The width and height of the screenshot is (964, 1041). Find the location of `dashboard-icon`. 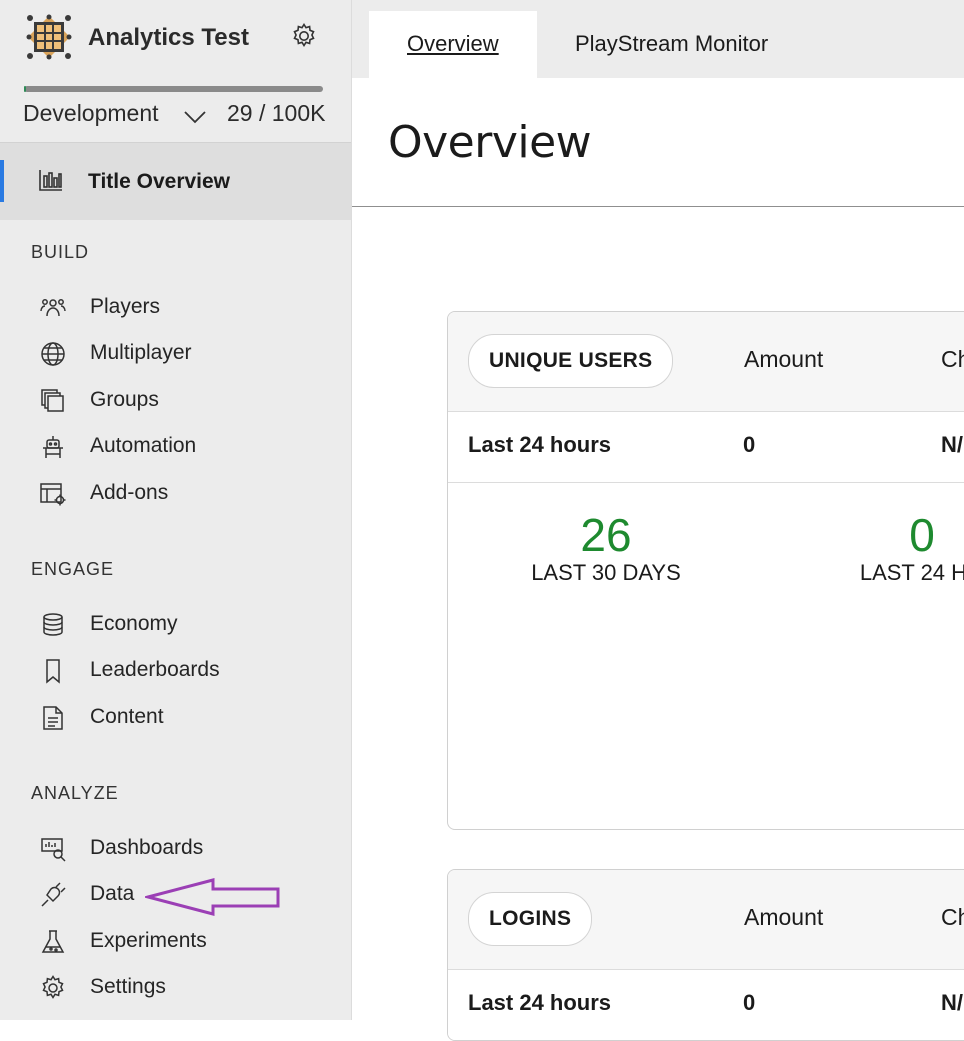

dashboard-icon is located at coordinates (53, 849).